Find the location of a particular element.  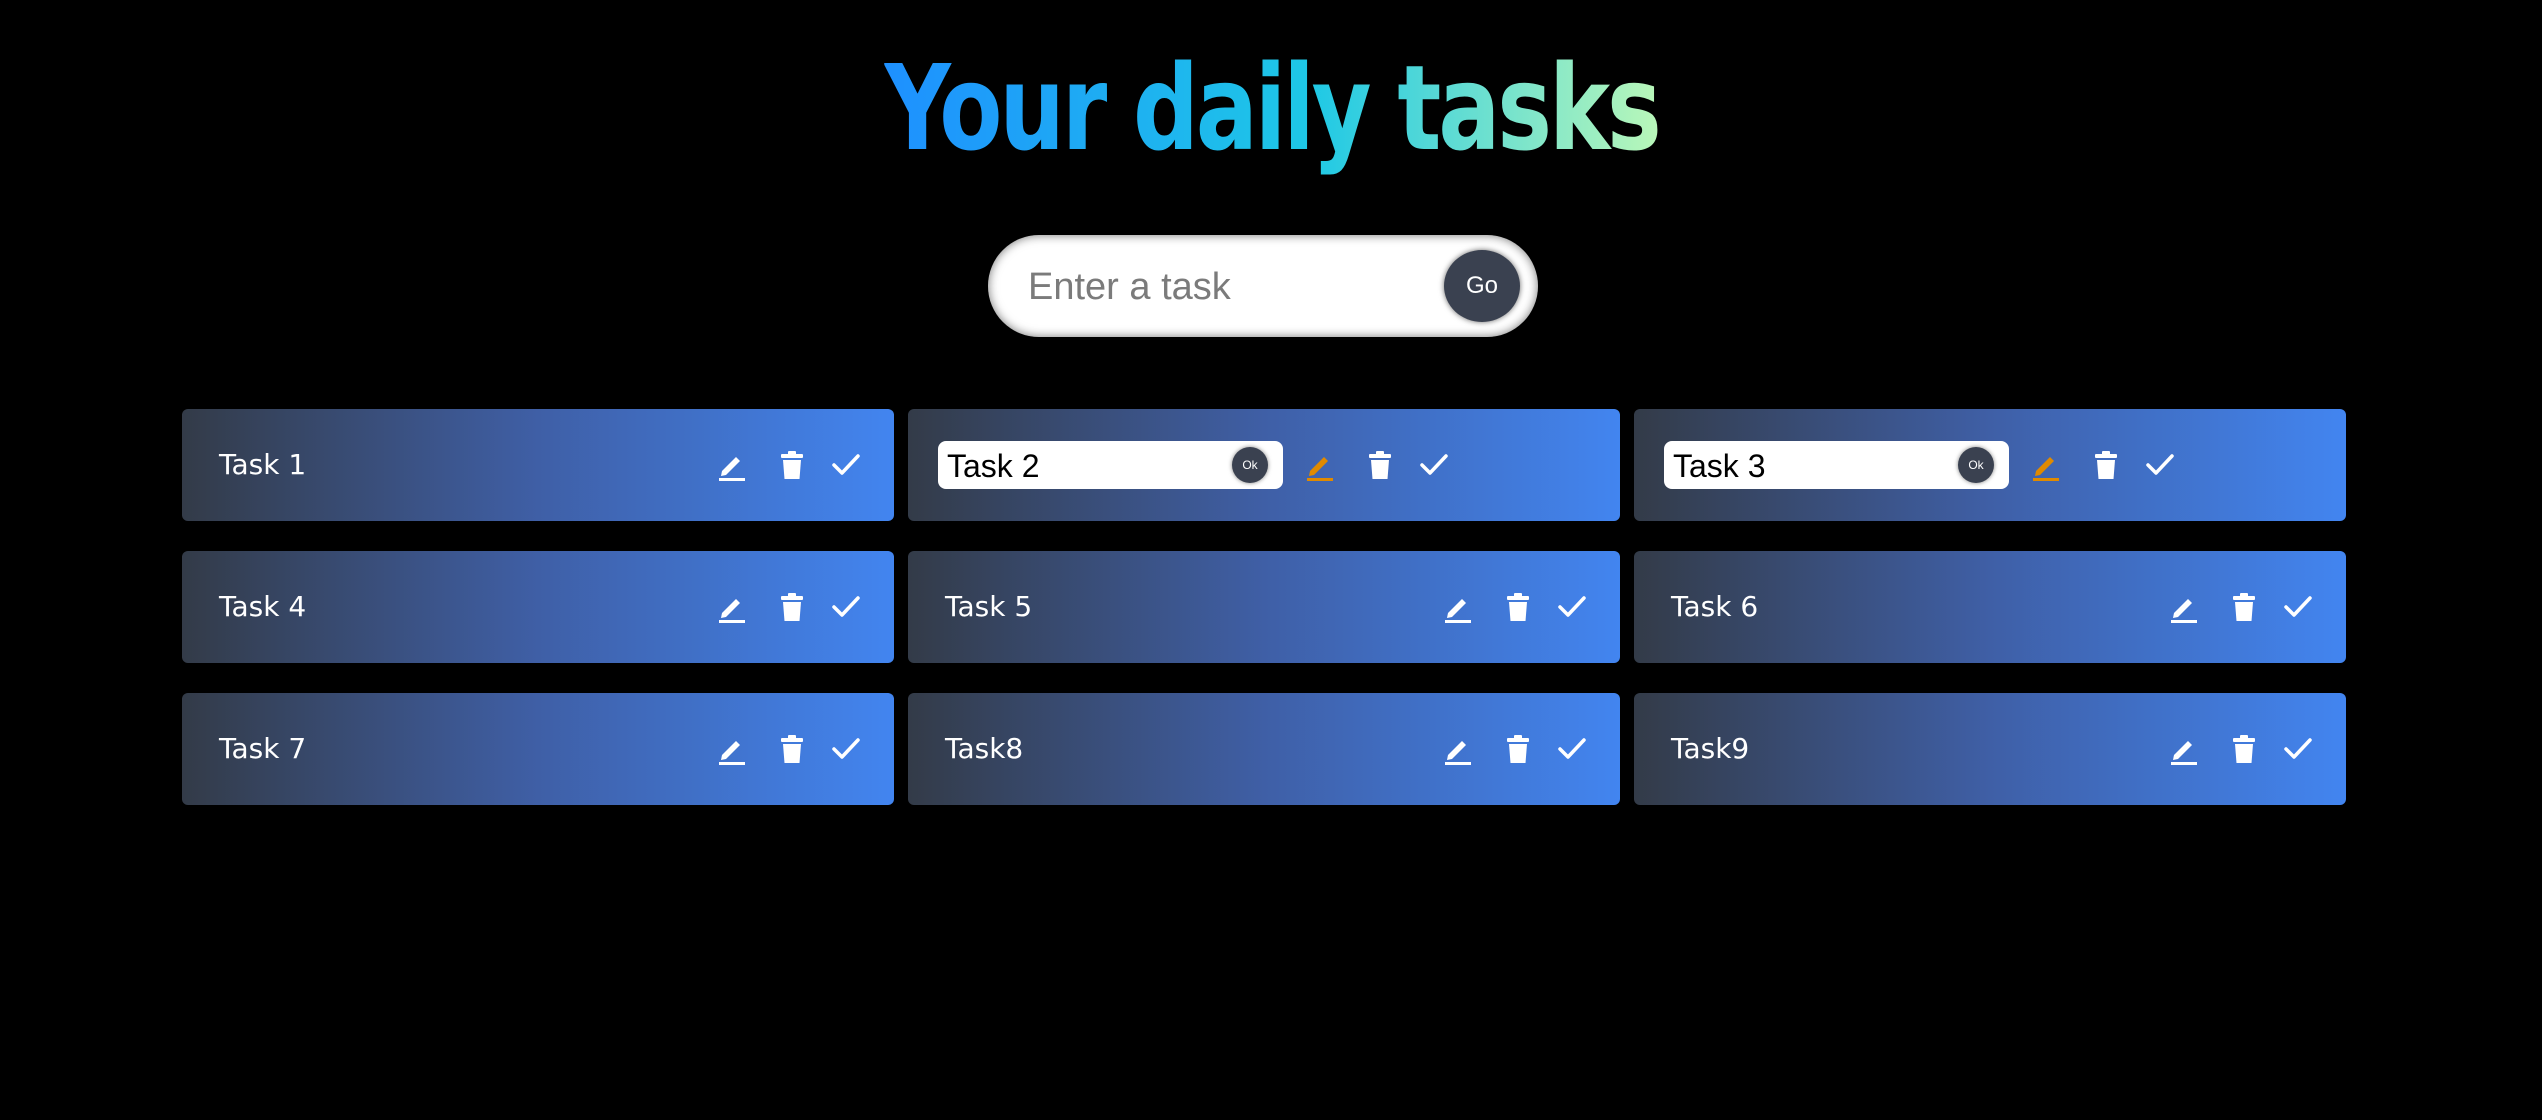

page-title: Your daily tasks is located at coordinates (1271, 108).